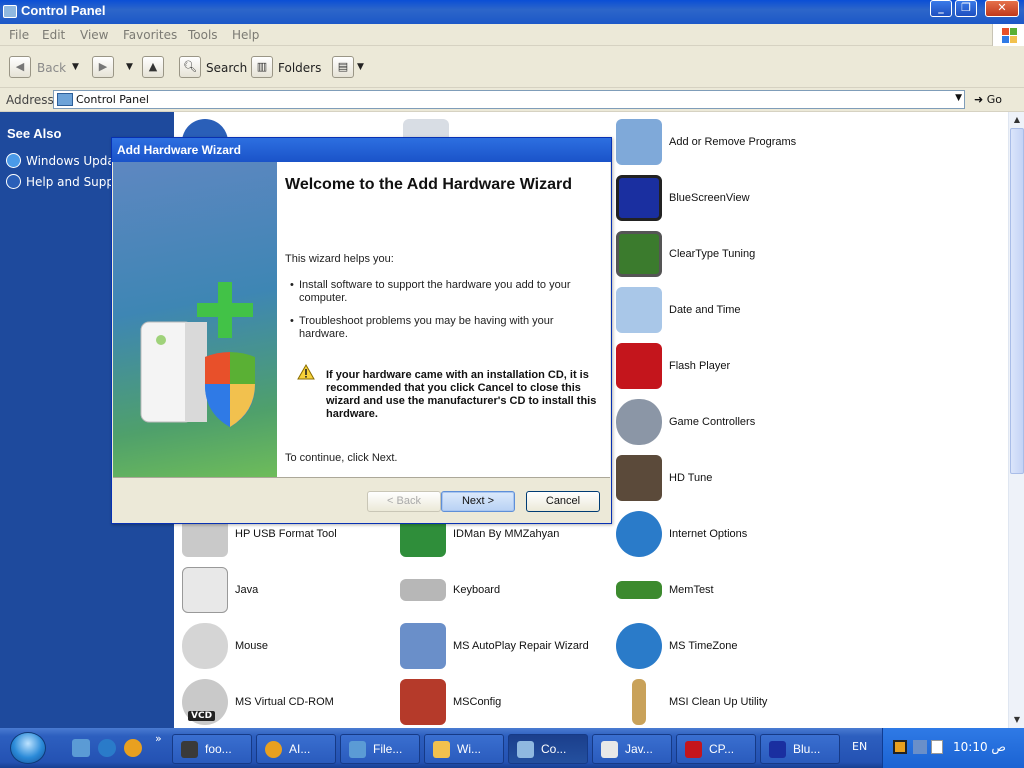  Describe the element at coordinates (1016, 720) in the screenshot. I see `scroll-down-icon: ▼` at that location.